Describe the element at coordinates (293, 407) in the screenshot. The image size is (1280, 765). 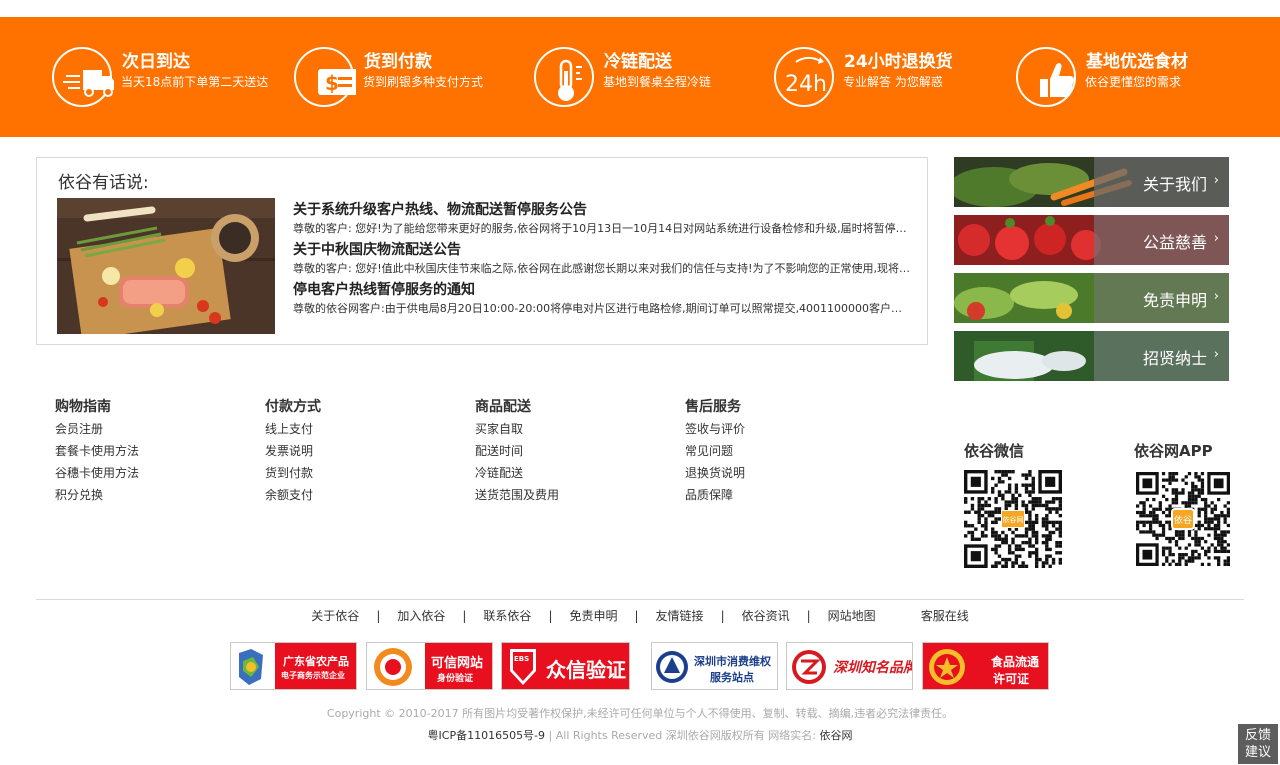
I see `footer-column-title: 付款方式` at that location.